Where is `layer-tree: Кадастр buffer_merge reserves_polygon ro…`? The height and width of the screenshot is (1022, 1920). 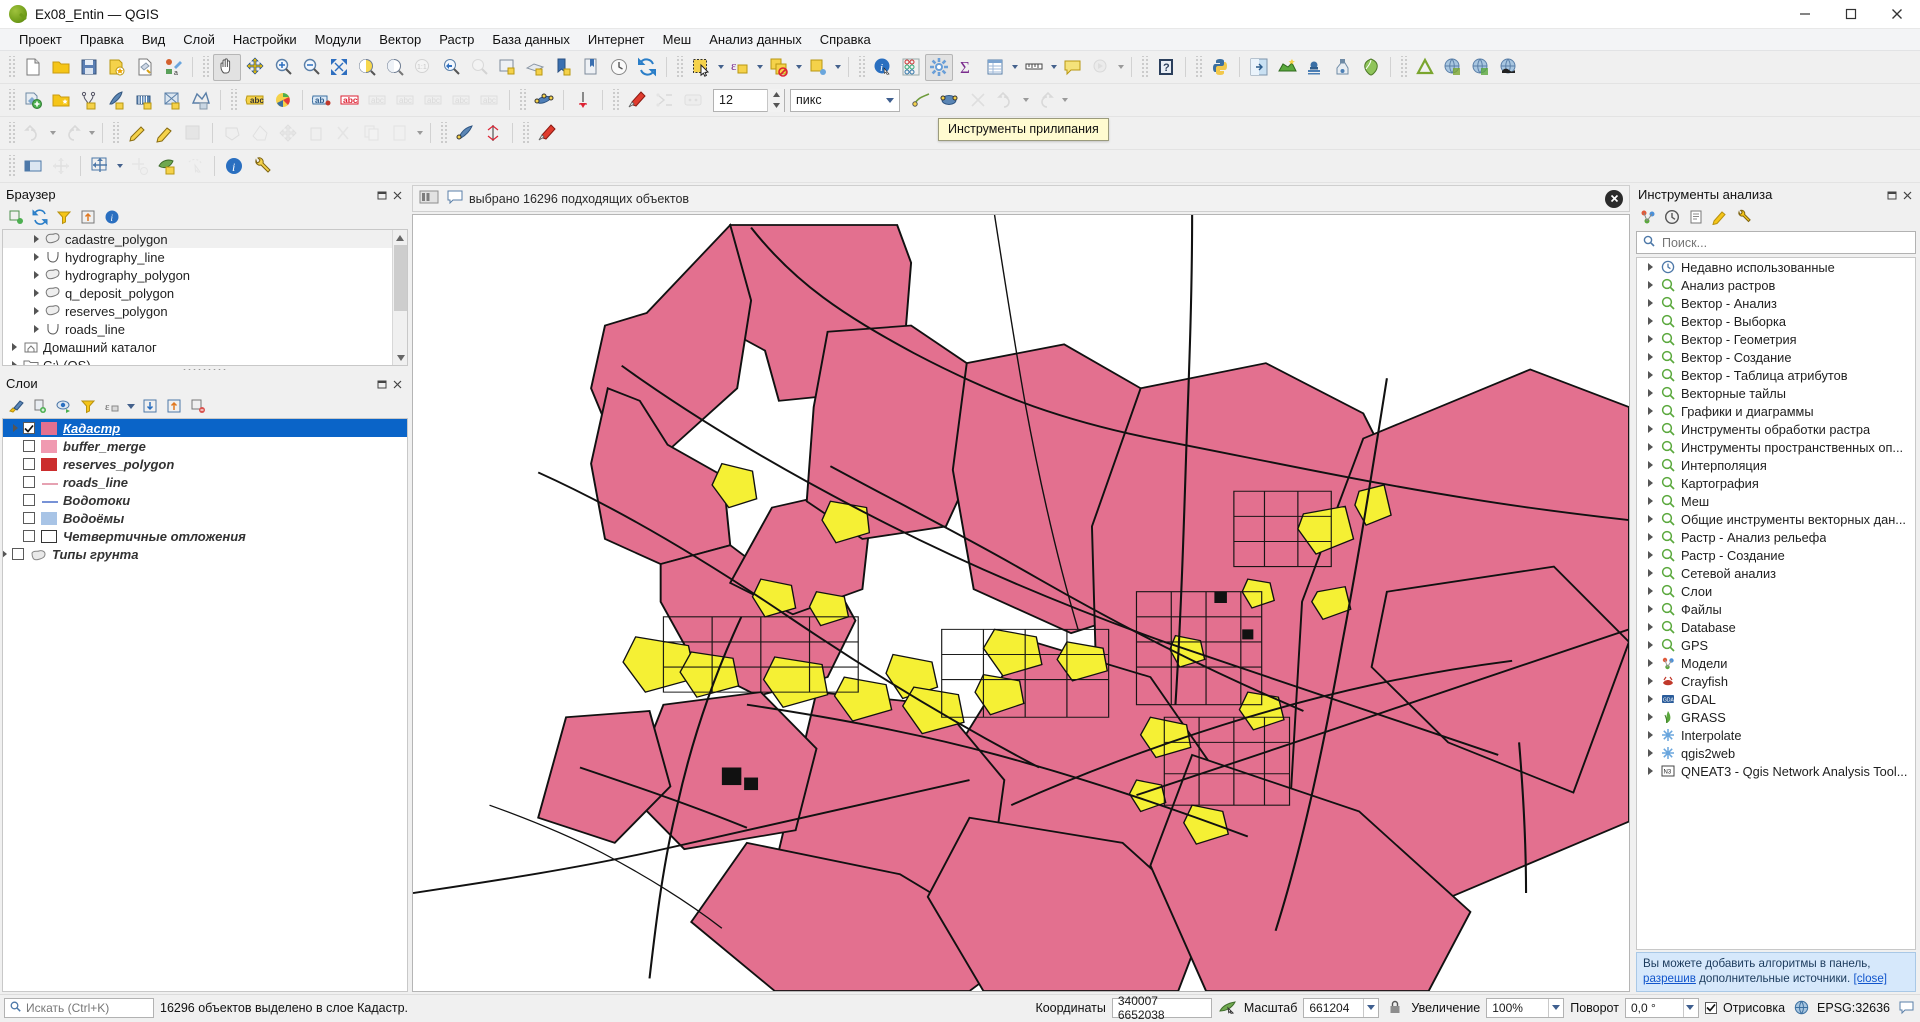 layer-tree: Кадастр buffer_merge reserves_polygon ro… is located at coordinates (205, 705).